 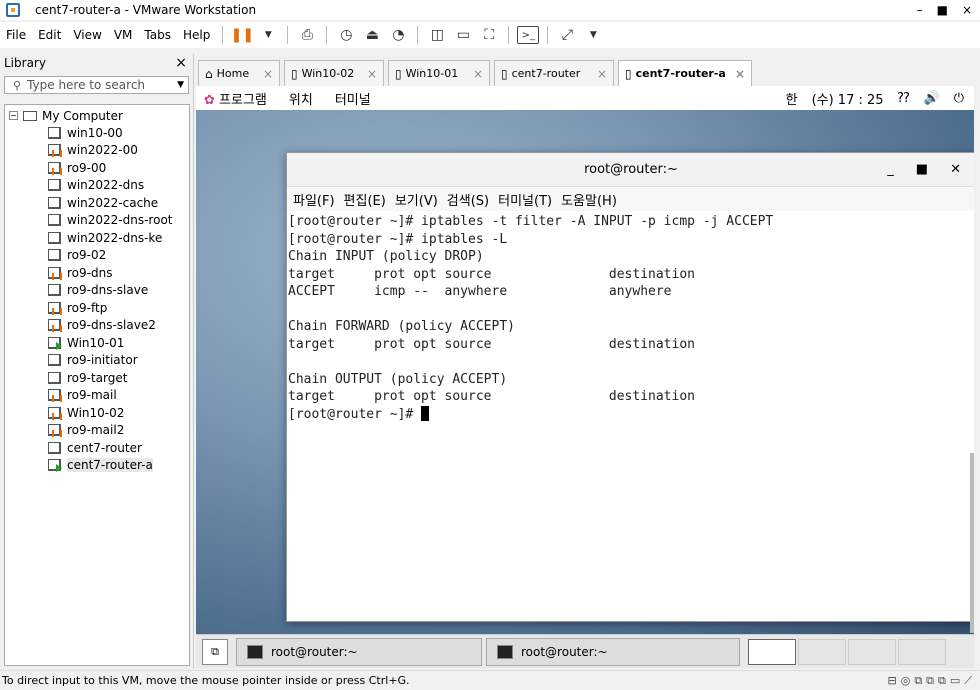 I want to click on tab-home: ⌂ Home ×, so click(x=239, y=73).